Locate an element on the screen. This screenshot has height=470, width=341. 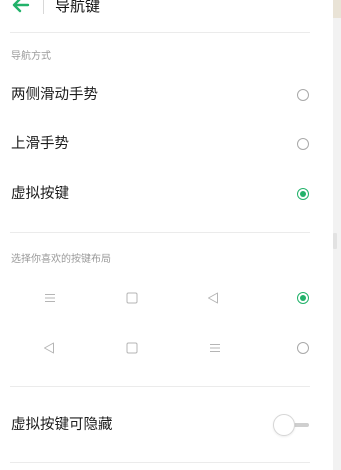
bottom-divider is located at coordinates (160, 462).